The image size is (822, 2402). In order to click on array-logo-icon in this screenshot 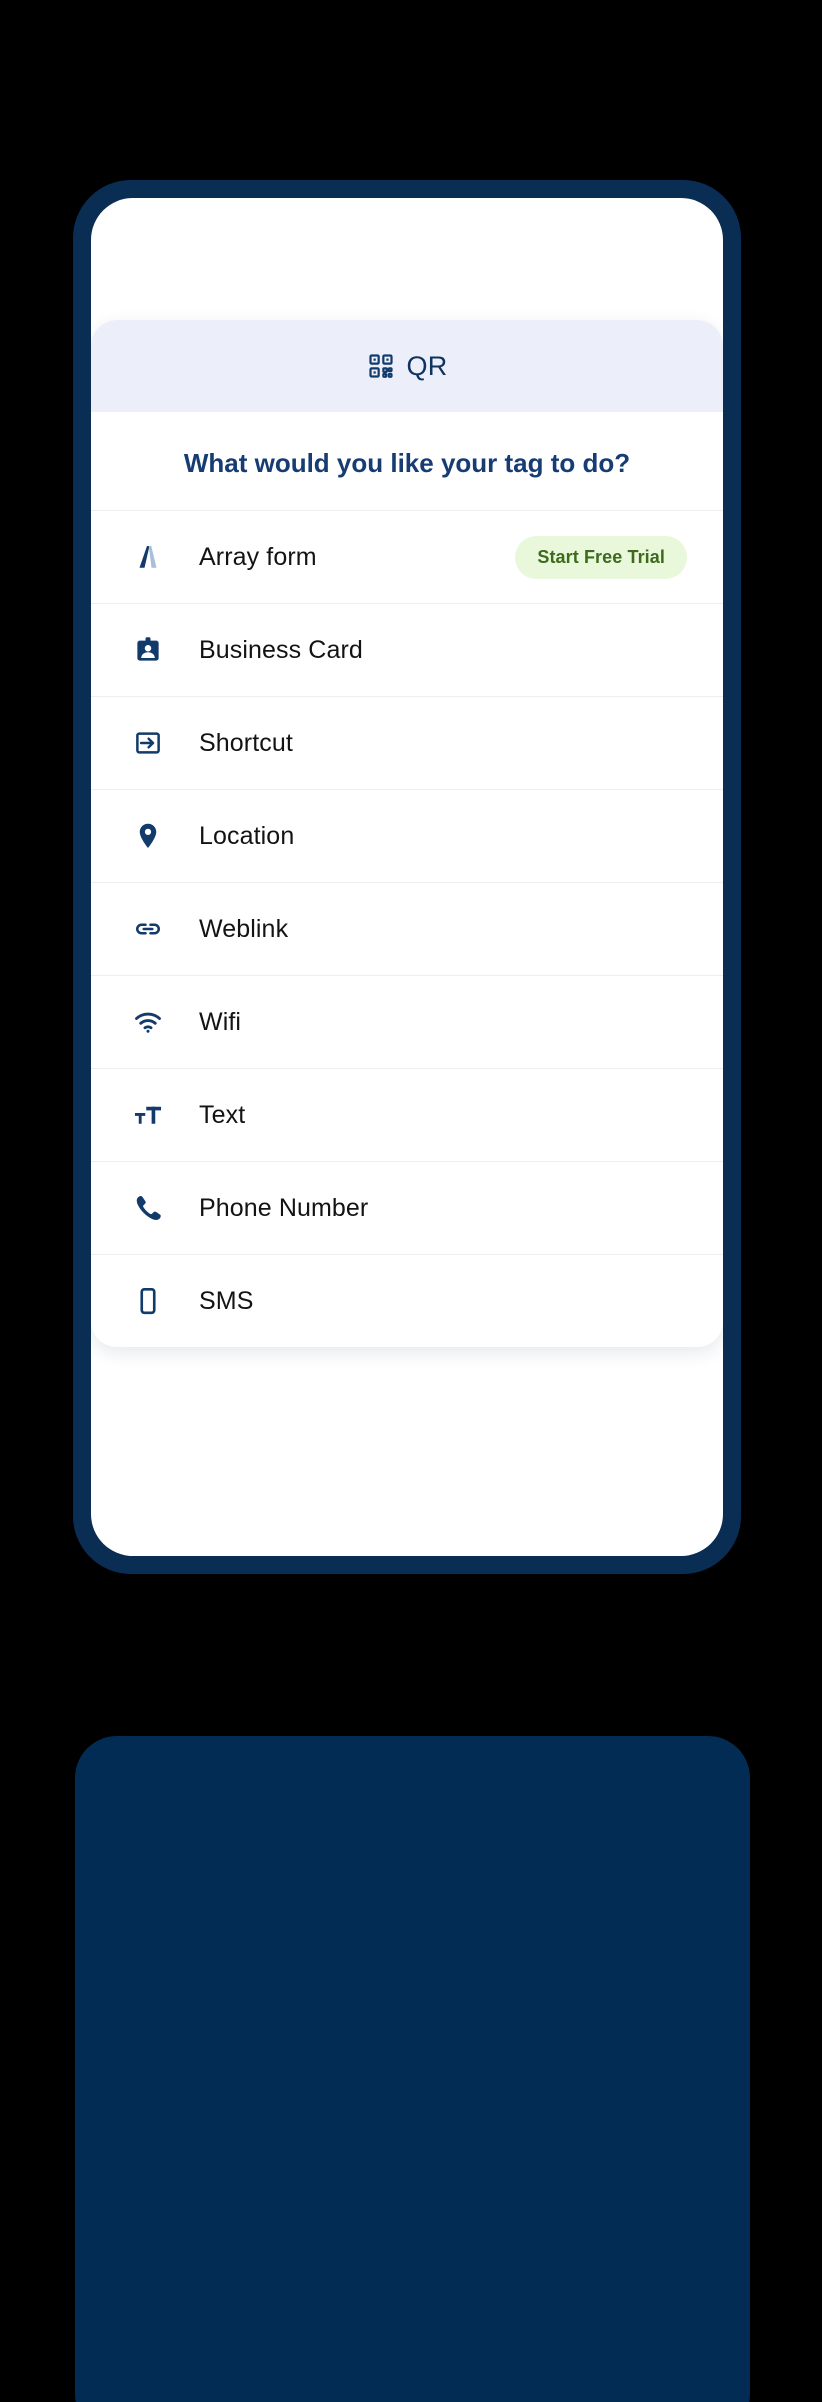, I will do `click(153, 557)`.